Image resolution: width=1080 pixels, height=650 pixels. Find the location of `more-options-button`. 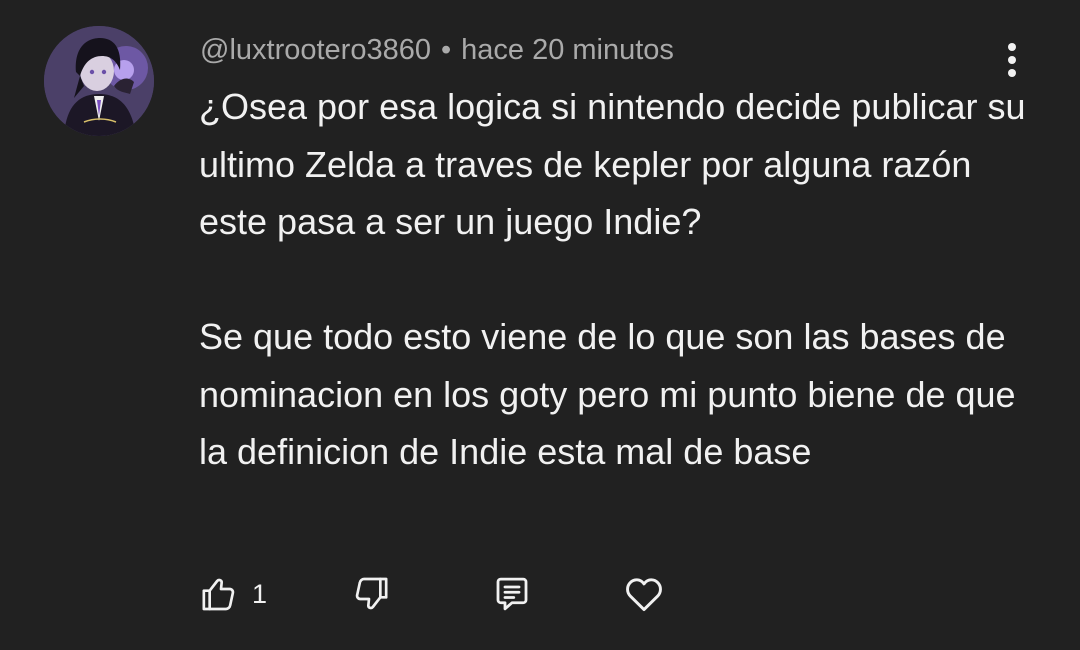

more-options-button is located at coordinates (1012, 60).